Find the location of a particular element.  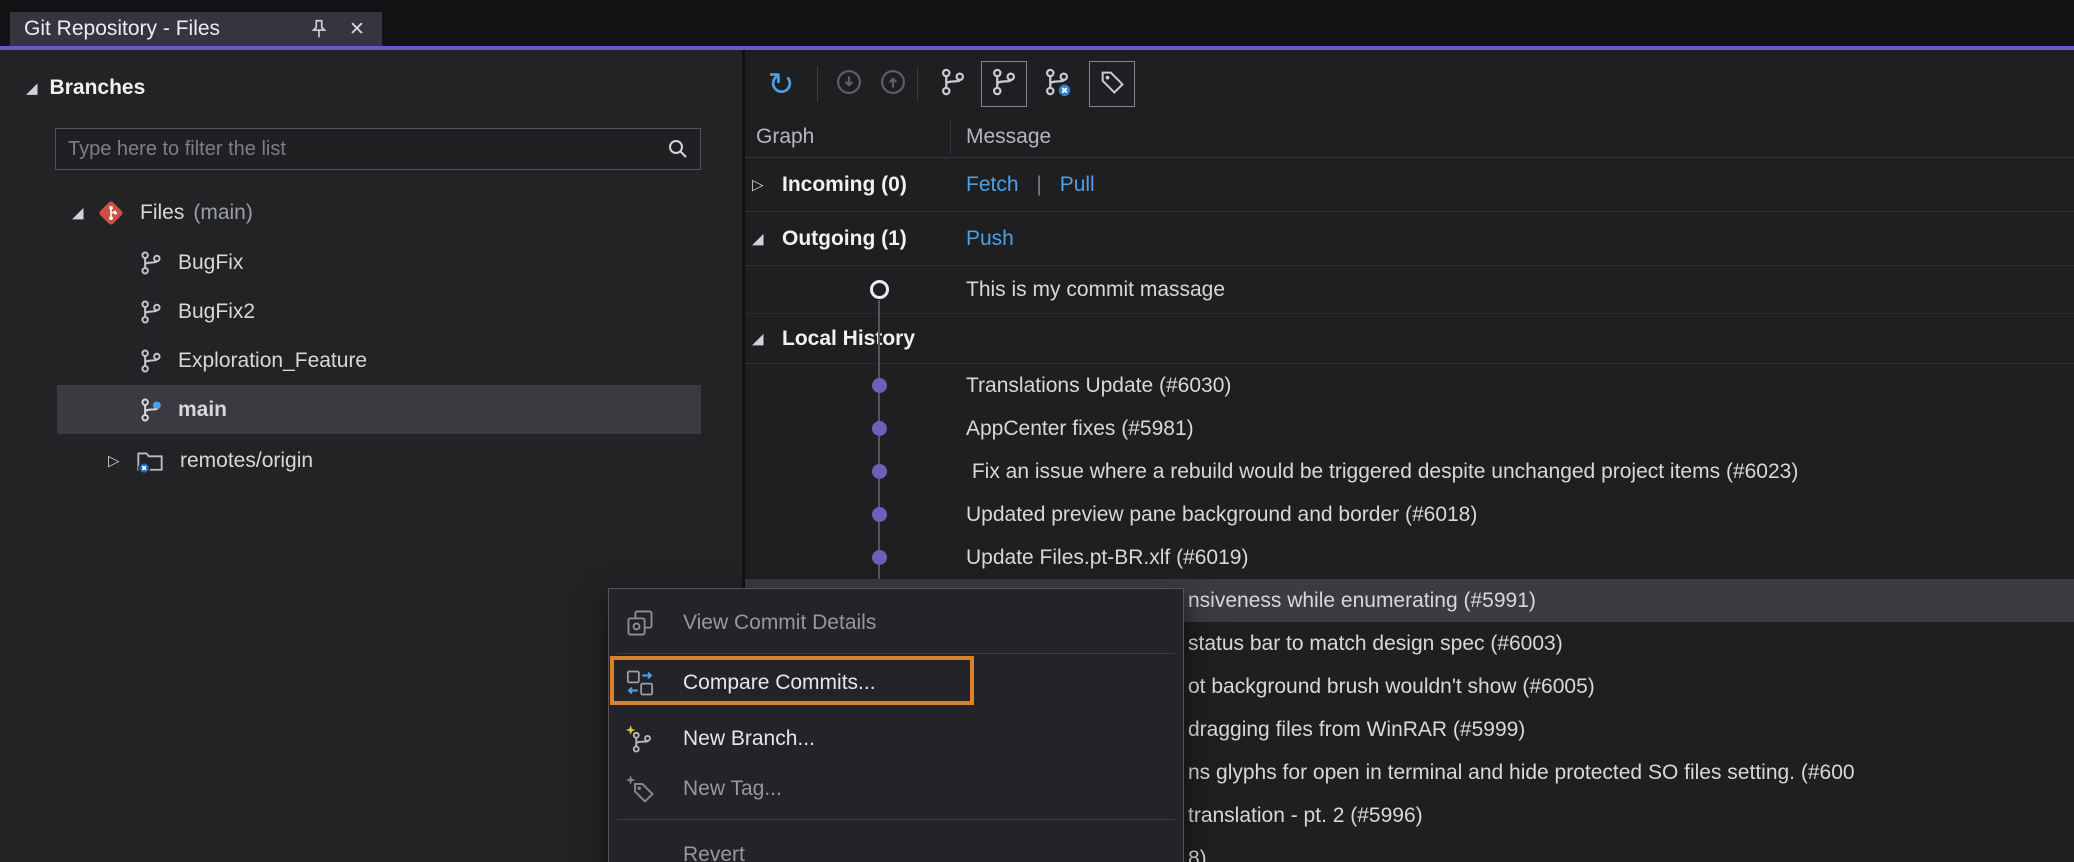

outgoing-row: ◢ Outgoing (1) Push is located at coordinates (1409, 239).